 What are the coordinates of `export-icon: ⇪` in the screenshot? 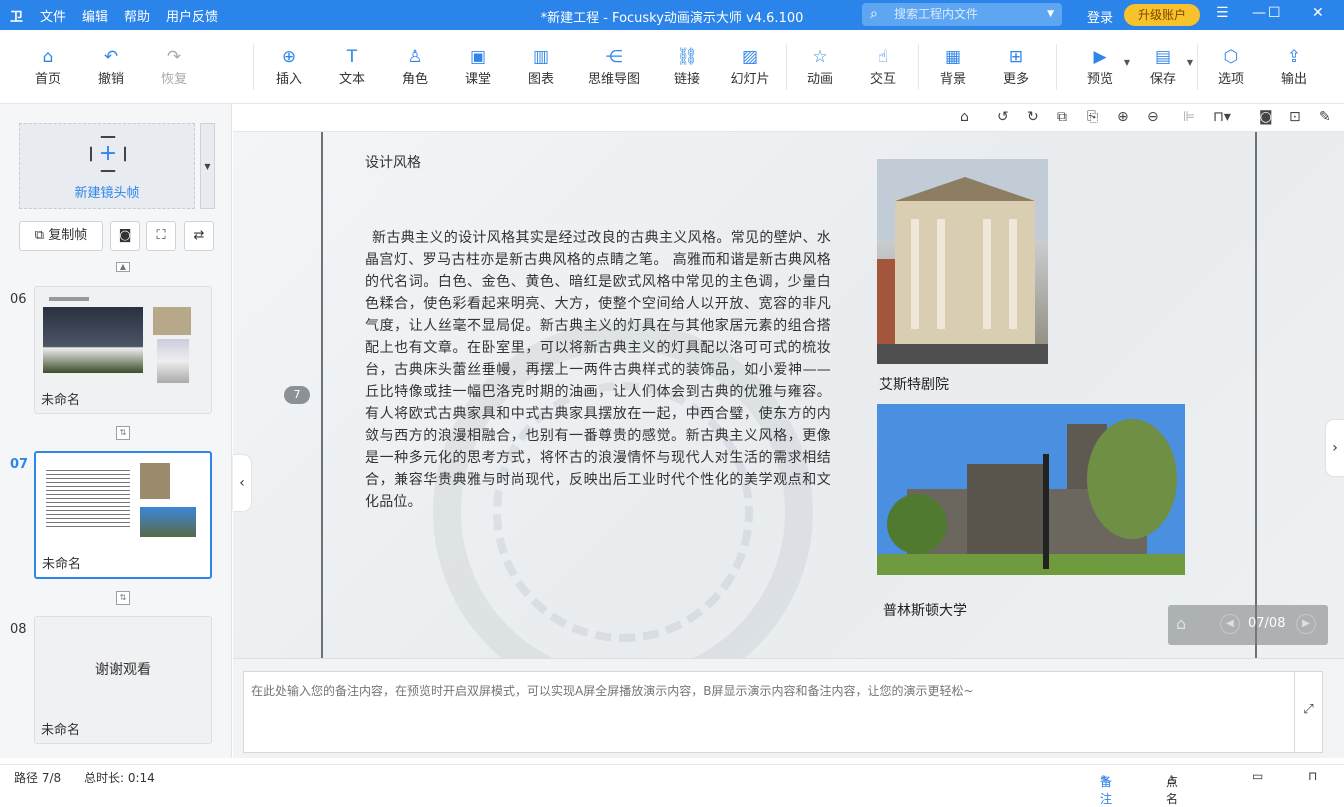 It's located at (1294, 57).